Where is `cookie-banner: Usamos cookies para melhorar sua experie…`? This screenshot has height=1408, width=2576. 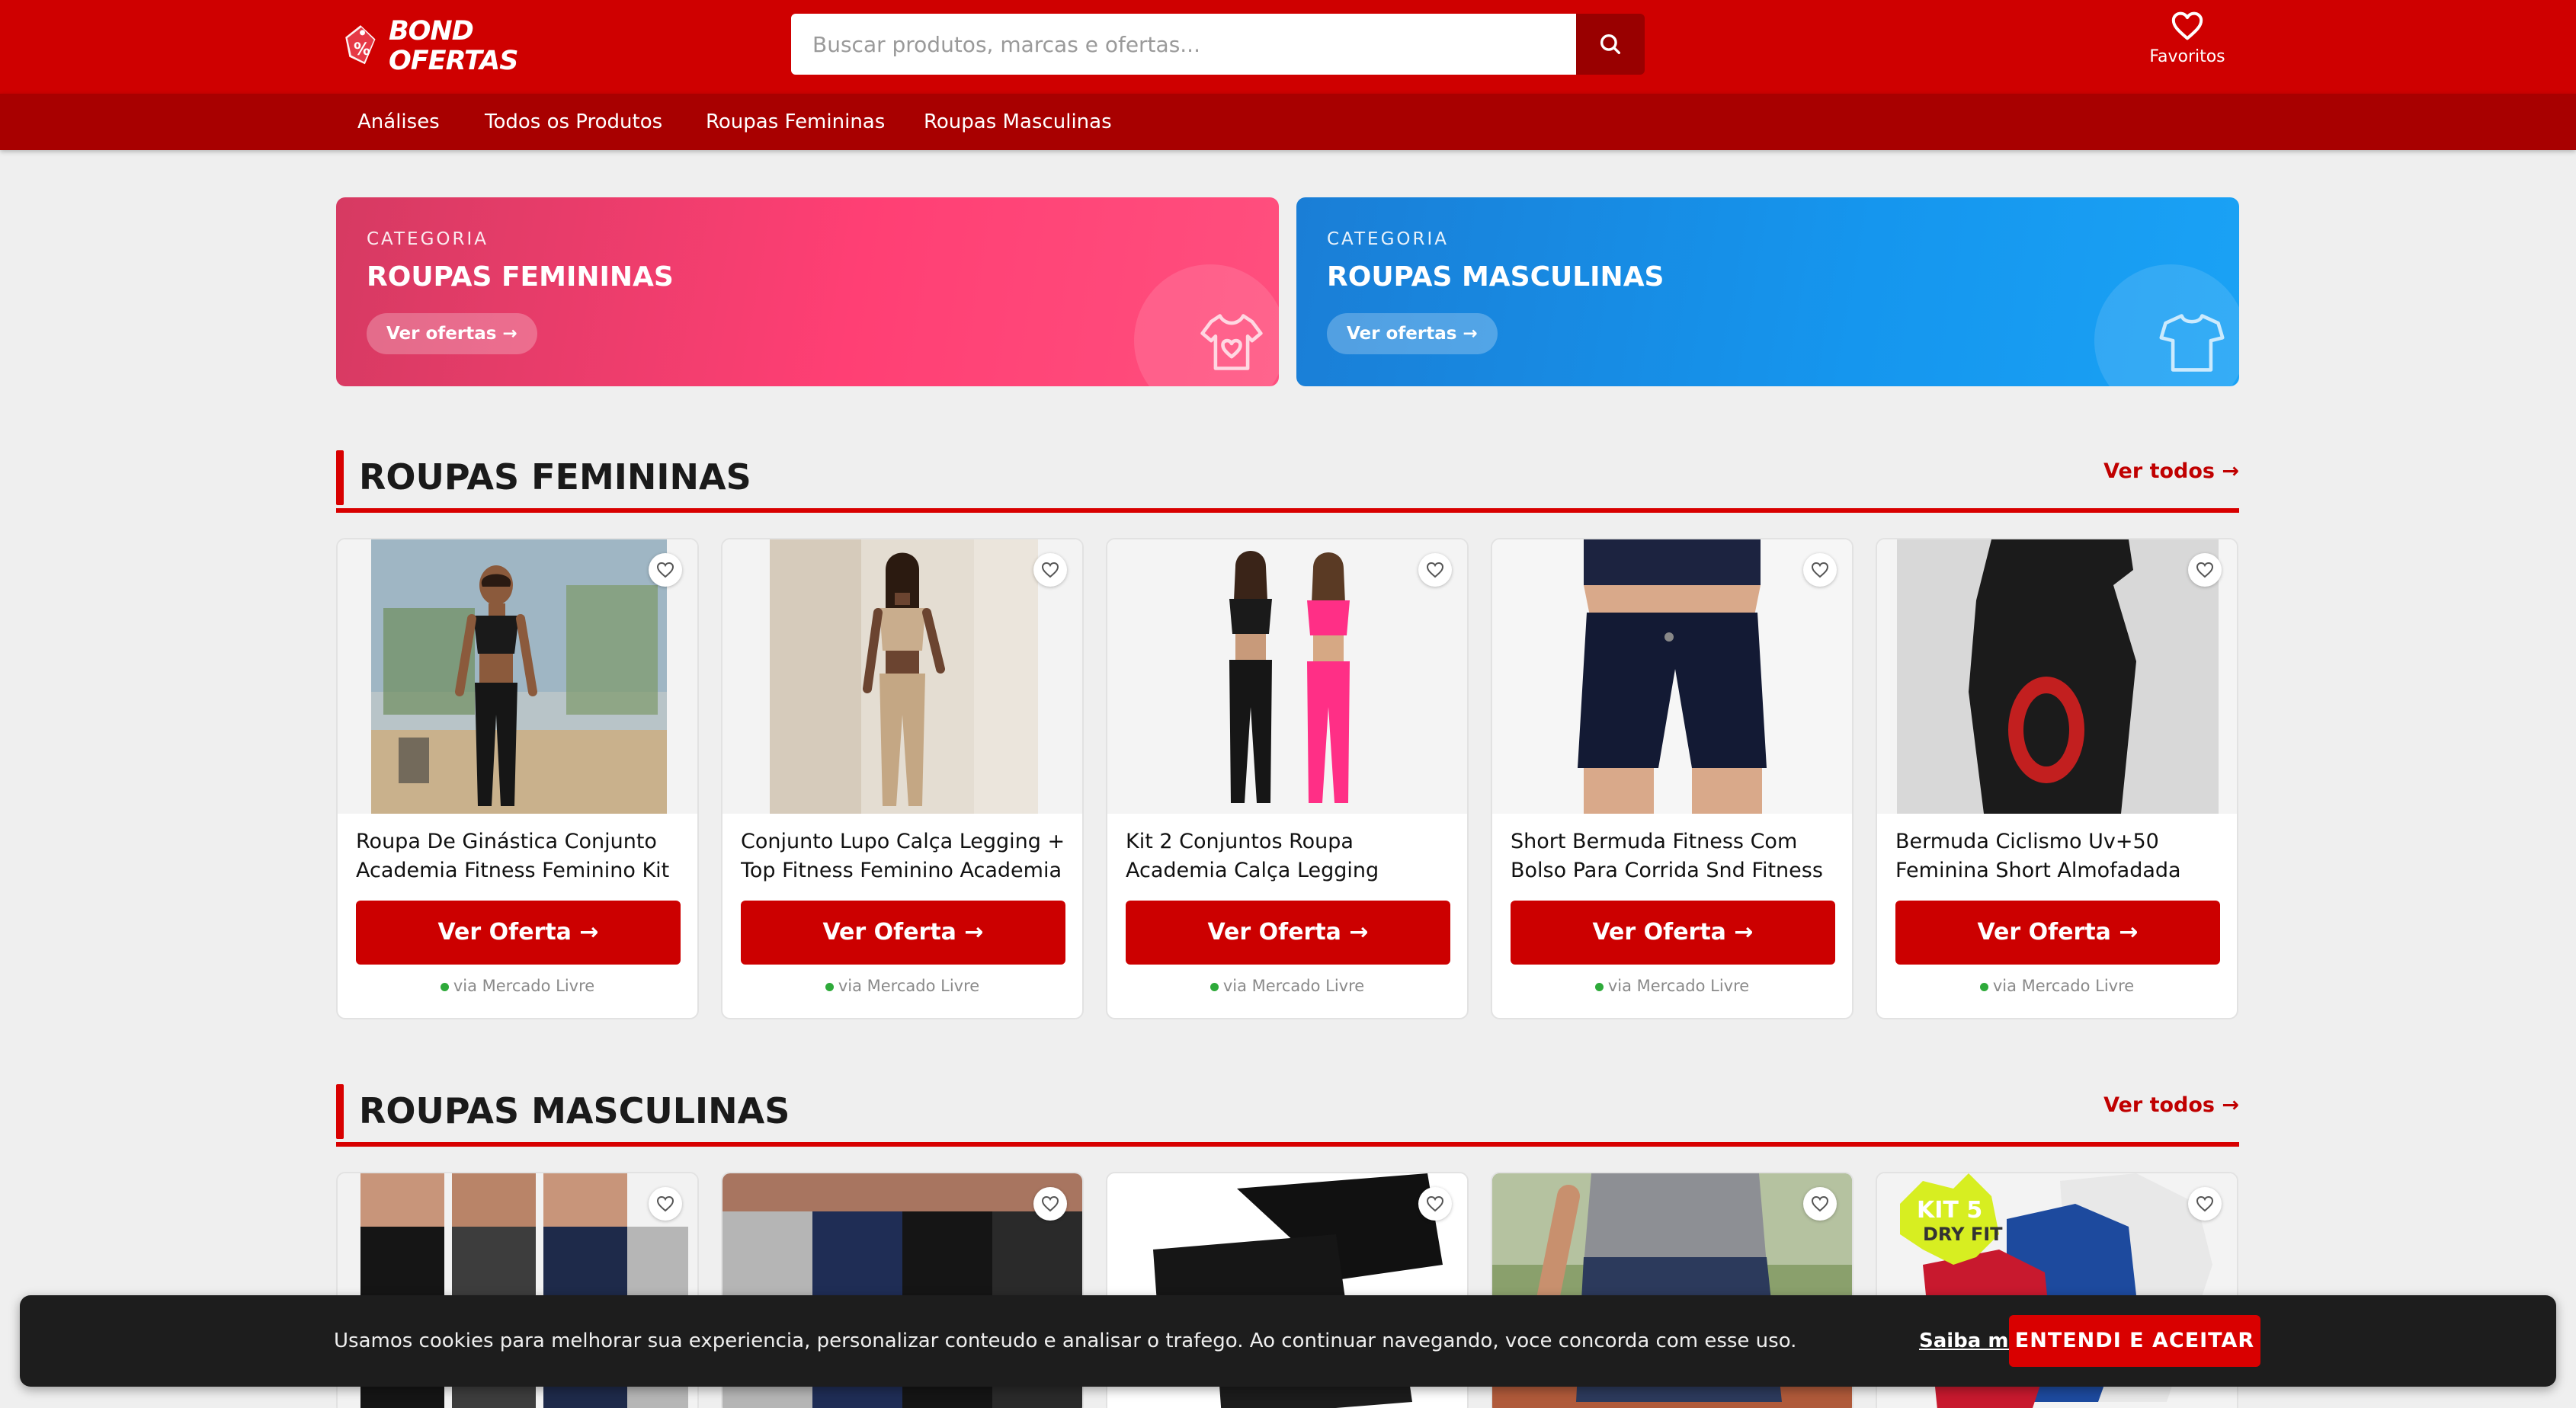
cookie-banner: Usamos cookies para melhorar sua experie… is located at coordinates (1288, 1341).